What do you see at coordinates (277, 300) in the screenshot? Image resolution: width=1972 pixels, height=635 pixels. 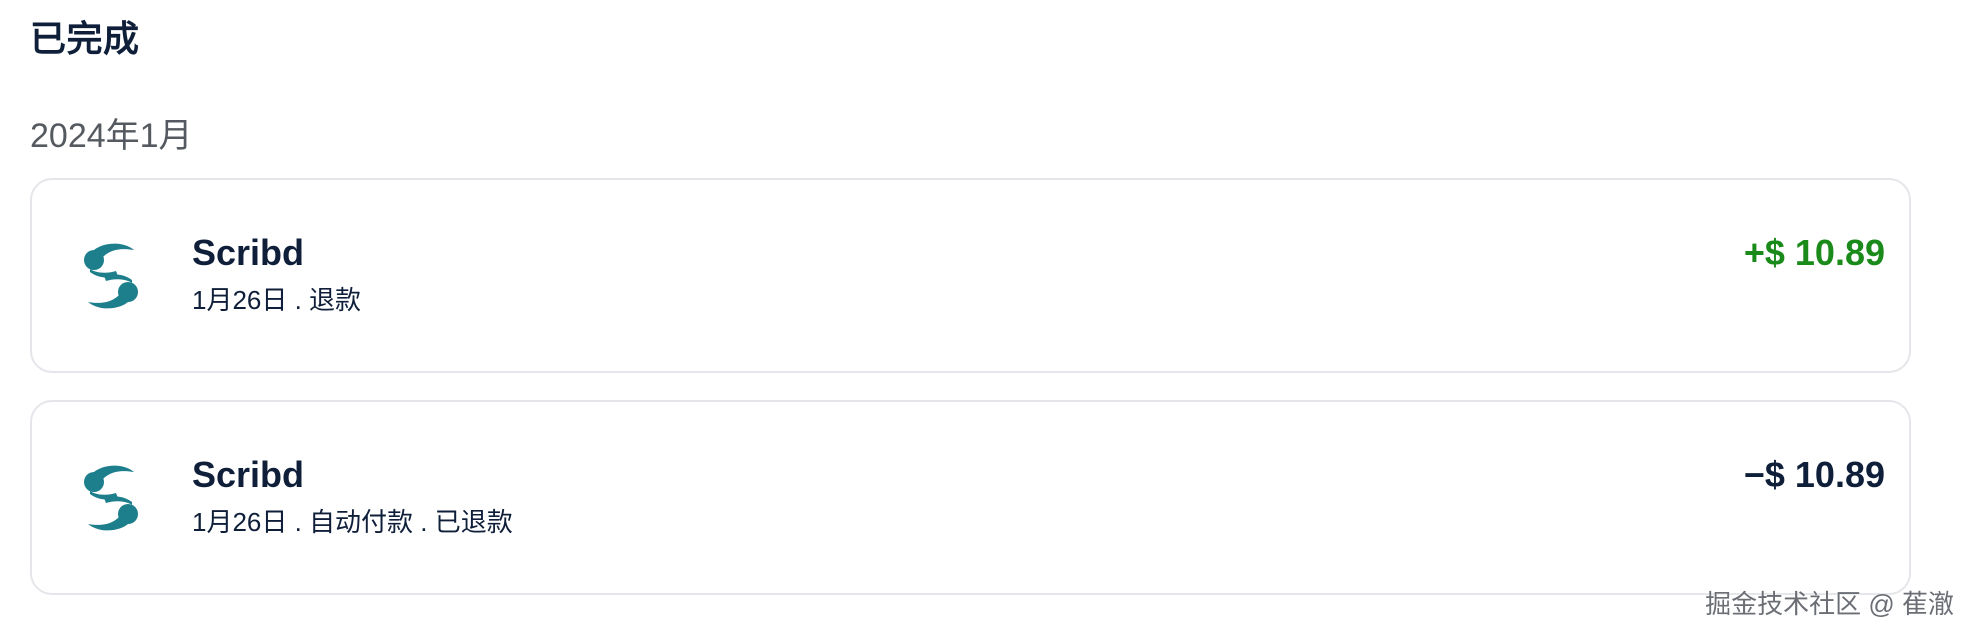 I see `transaction-meta: 1月26日 . 退款` at bounding box center [277, 300].